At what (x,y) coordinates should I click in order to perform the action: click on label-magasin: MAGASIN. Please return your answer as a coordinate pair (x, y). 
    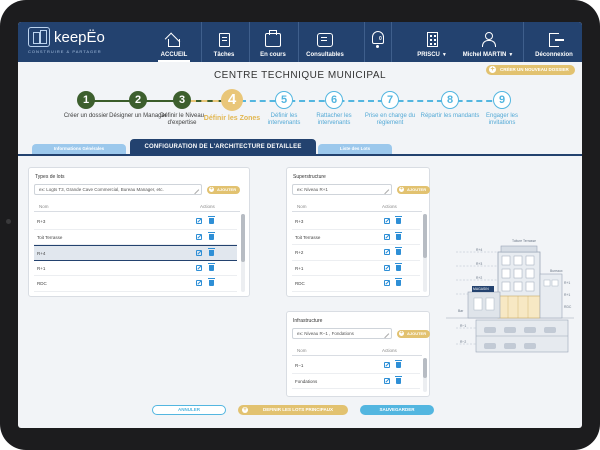
    Looking at the image, I should click on (481, 289).